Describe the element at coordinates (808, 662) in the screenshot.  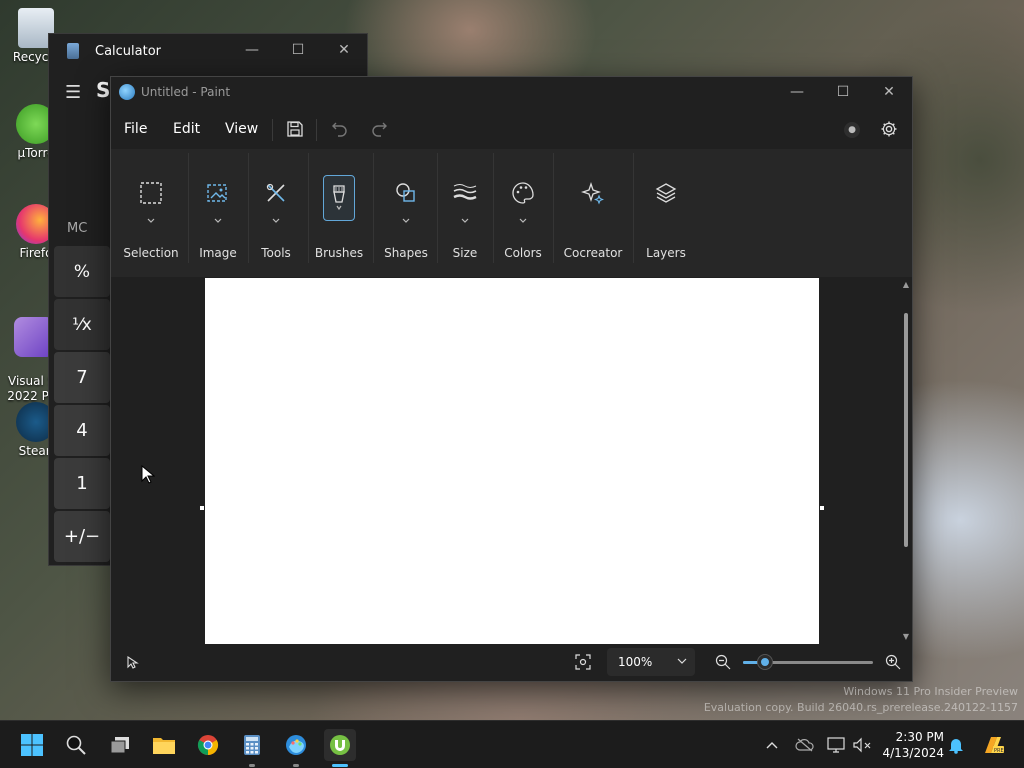
I see `zoom-slider` at that location.